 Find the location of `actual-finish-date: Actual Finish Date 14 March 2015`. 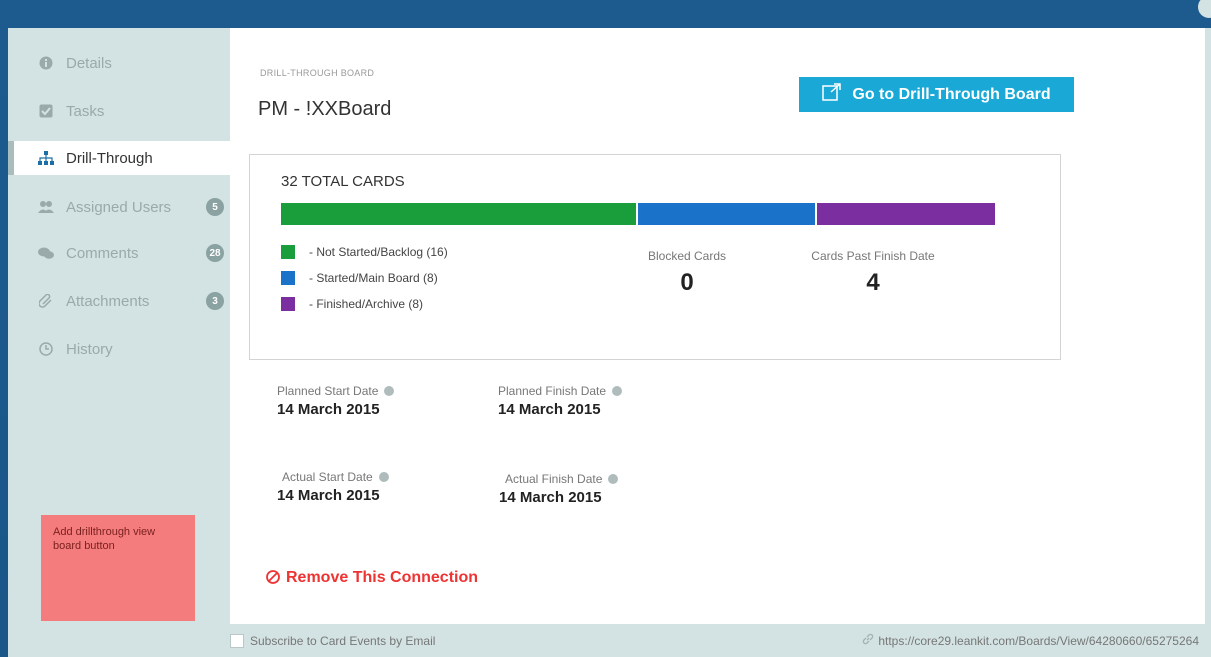

actual-finish-date: Actual Finish Date 14 March 2015 is located at coordinates (559, 489).